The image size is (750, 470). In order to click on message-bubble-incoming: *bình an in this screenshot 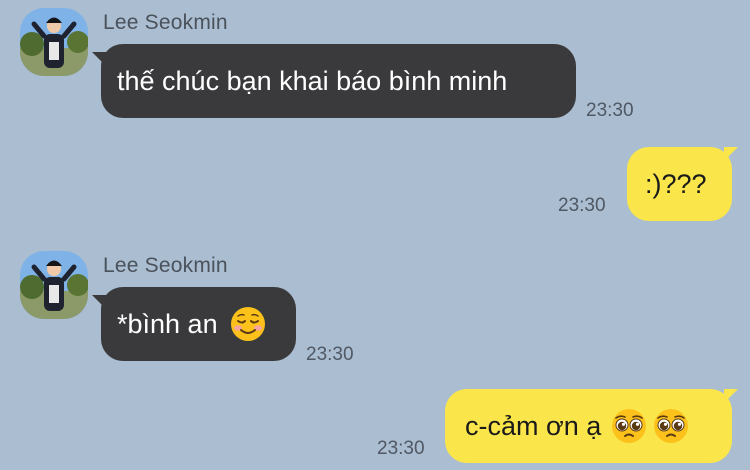, I will do `click(198, 324)`.